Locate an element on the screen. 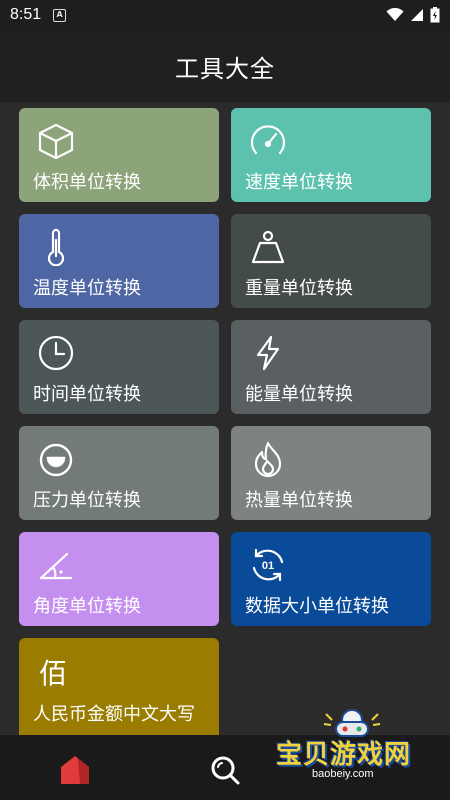 This screenshot has width=450, height=800. tool-card-data-size: 01 数据大小单位转换 is located at coordinates (331, 579).